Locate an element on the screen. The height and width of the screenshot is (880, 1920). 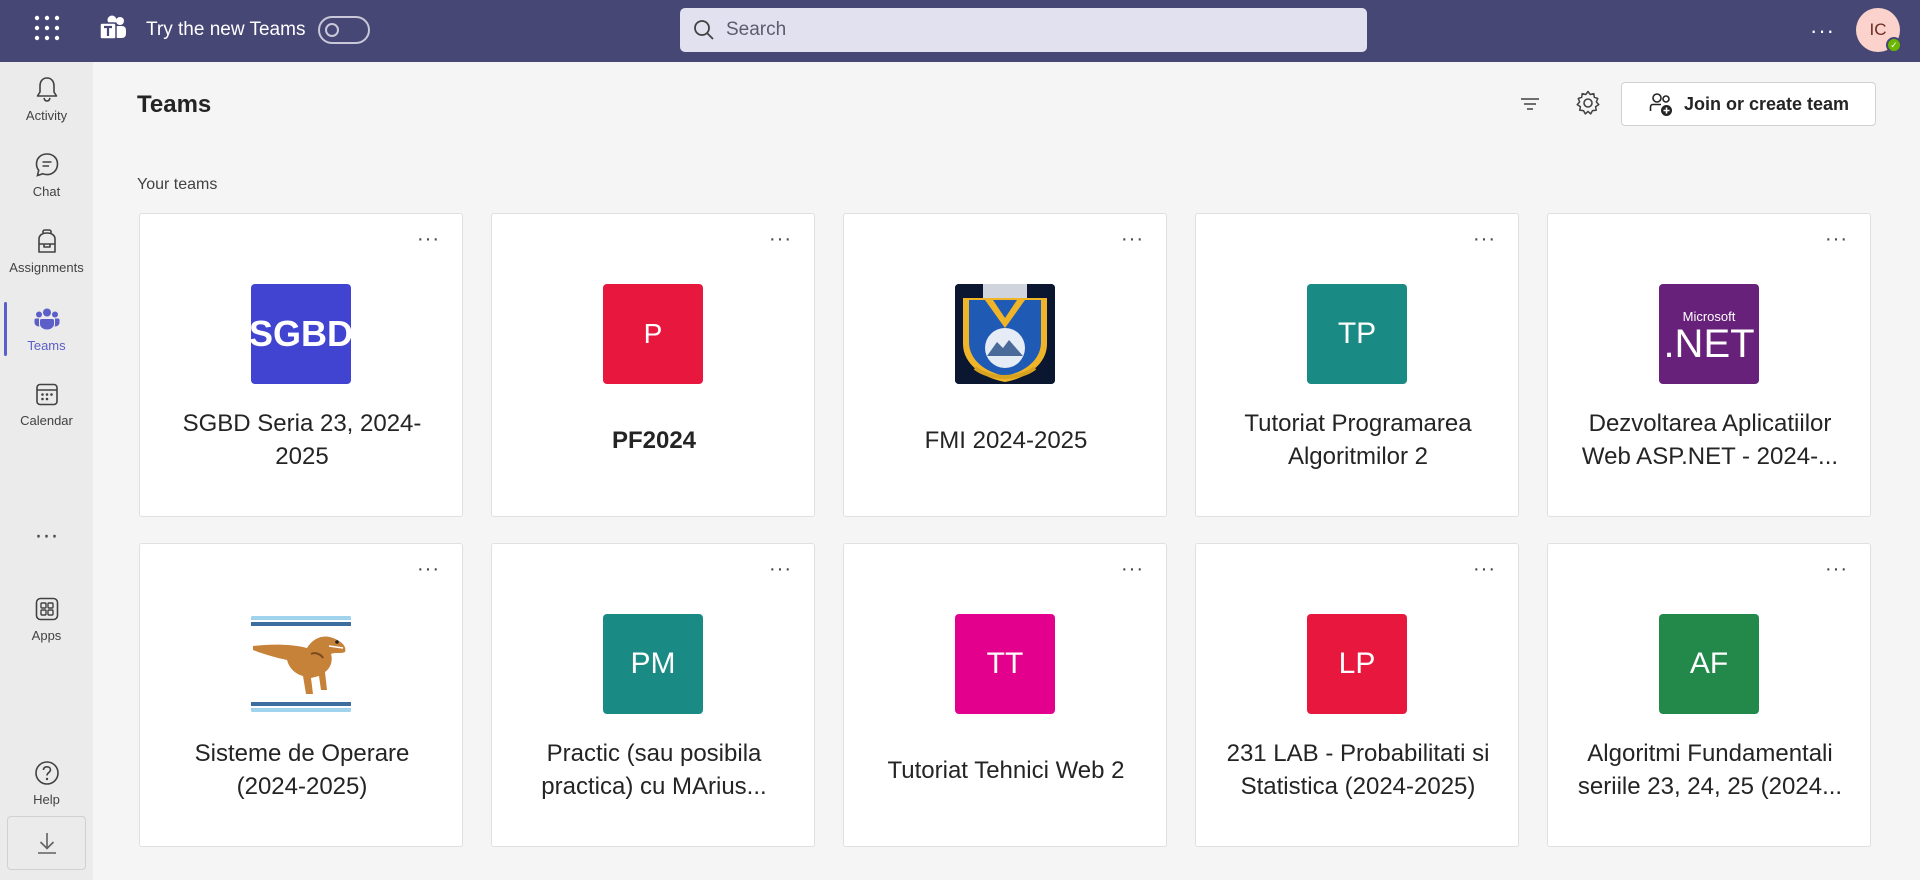
download-button is located at coordinates (46, 843).